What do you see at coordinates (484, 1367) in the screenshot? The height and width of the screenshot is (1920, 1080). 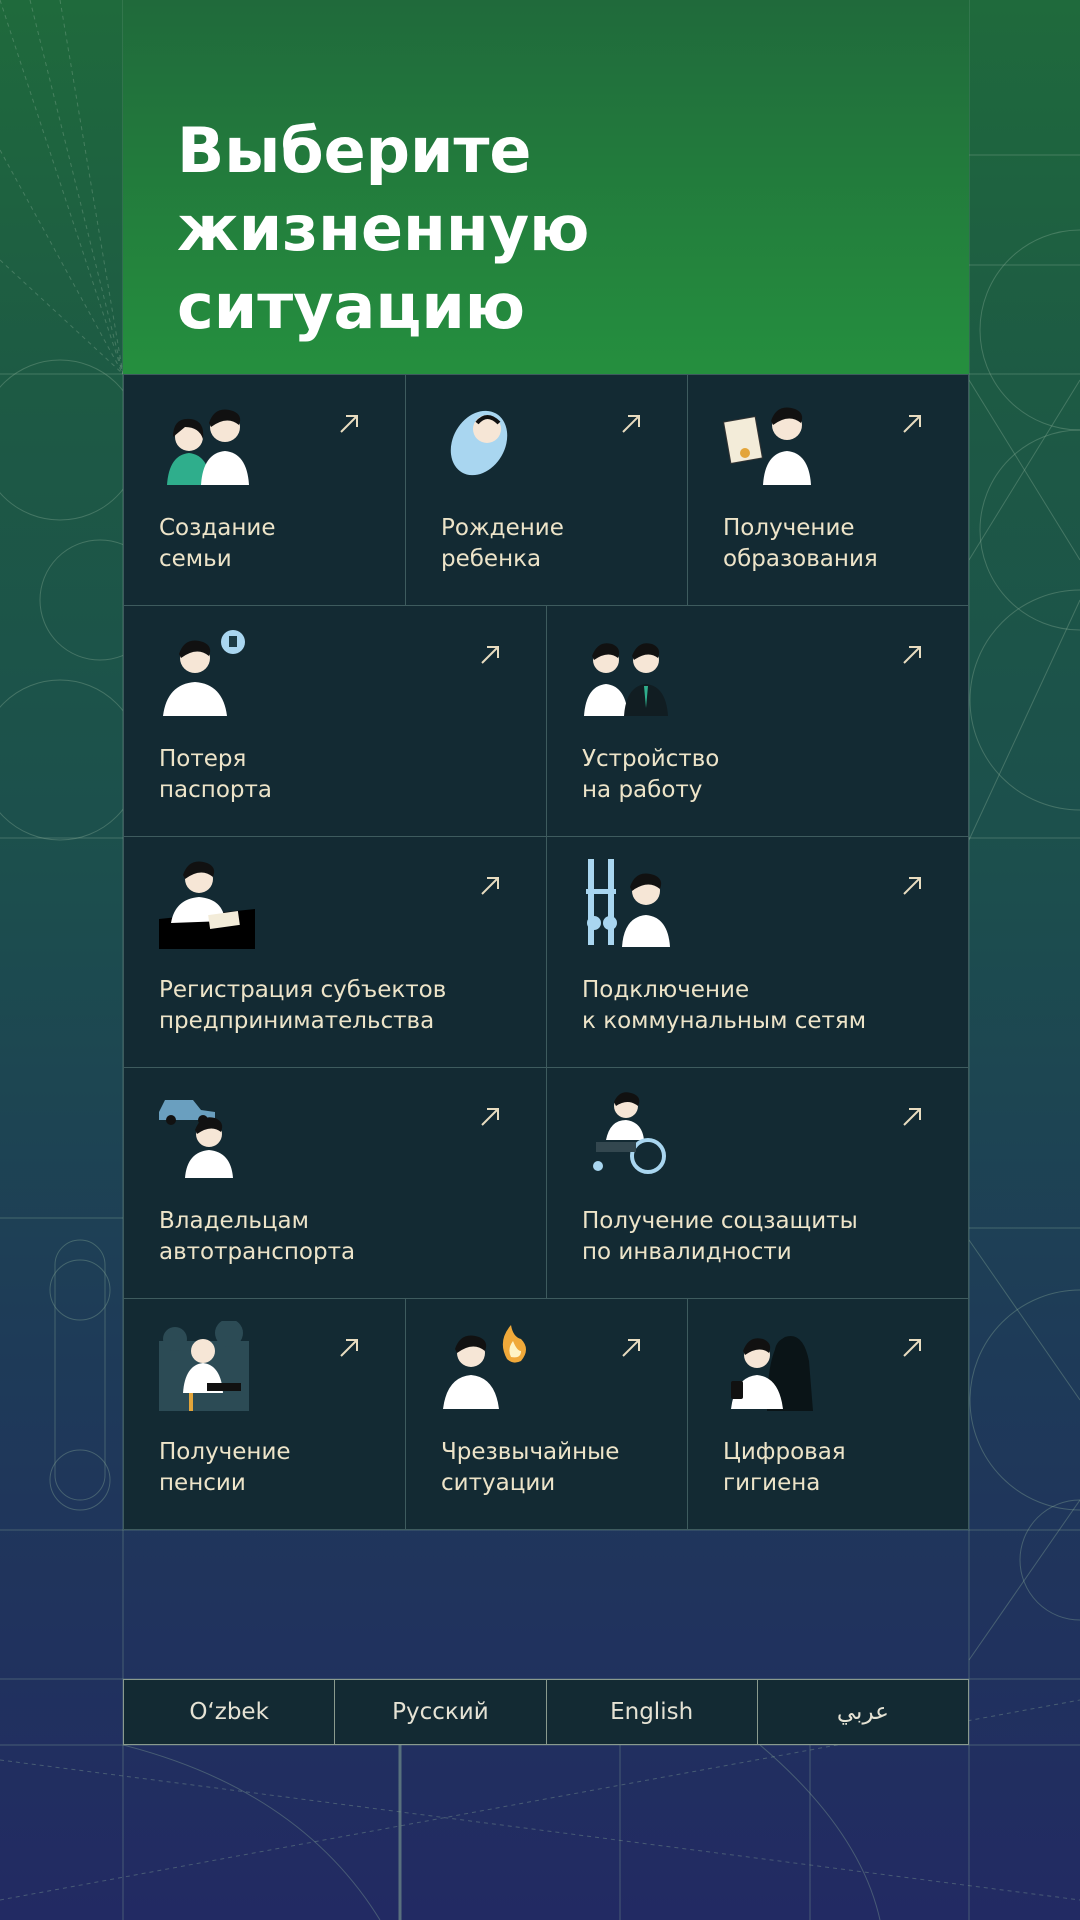 I see `emergency-fire-icon` at bounding box center [484, 1367].